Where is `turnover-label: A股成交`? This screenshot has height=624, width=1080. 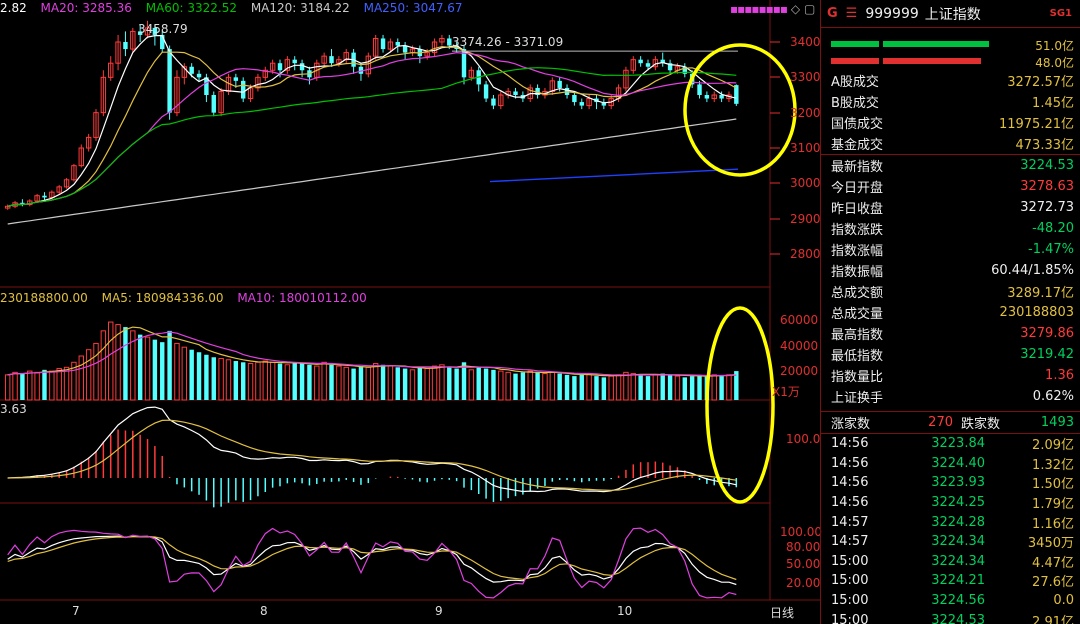
turnover-label: A股成交 is located at coordinates (855, 82).